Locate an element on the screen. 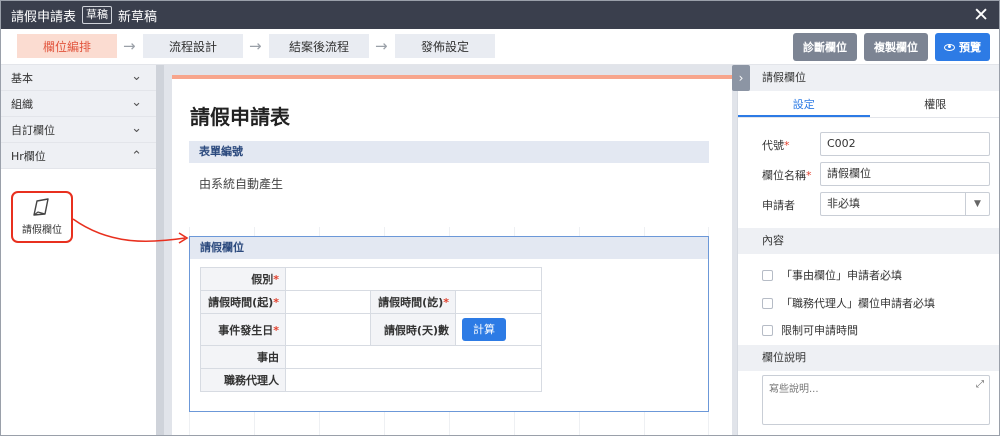 The image size is (1000, 436). canvas-scrollbar is located at coordinates (160, 250).